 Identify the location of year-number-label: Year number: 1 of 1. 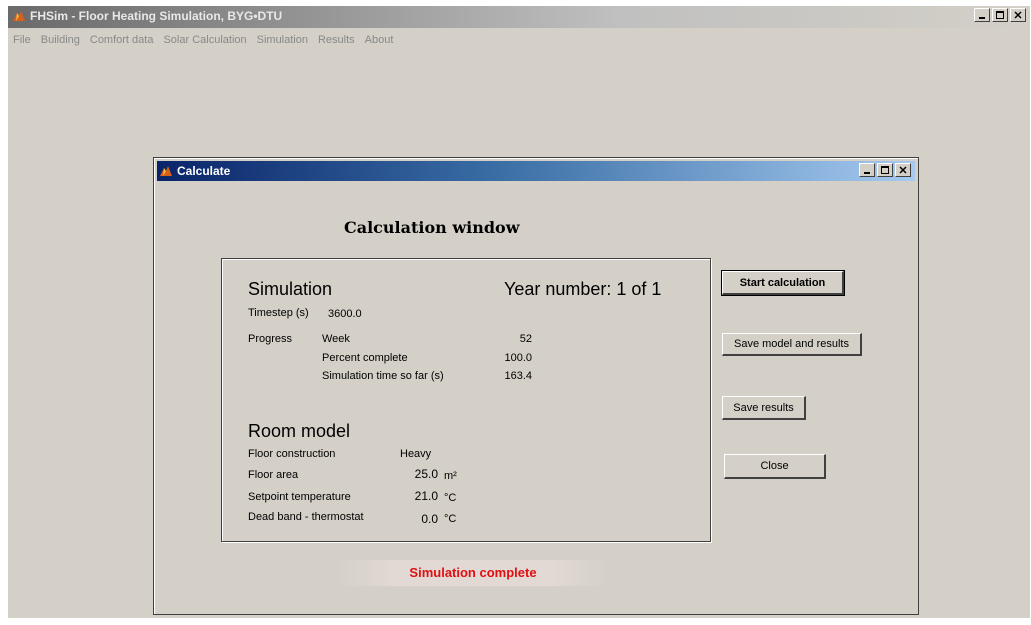
(583, 289).